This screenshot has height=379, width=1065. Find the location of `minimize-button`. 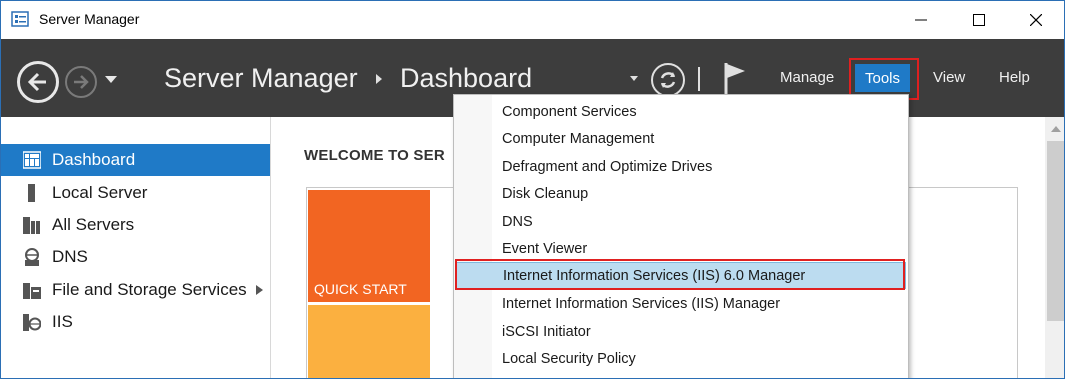

minimize-button is located at coordinates (921, 20).